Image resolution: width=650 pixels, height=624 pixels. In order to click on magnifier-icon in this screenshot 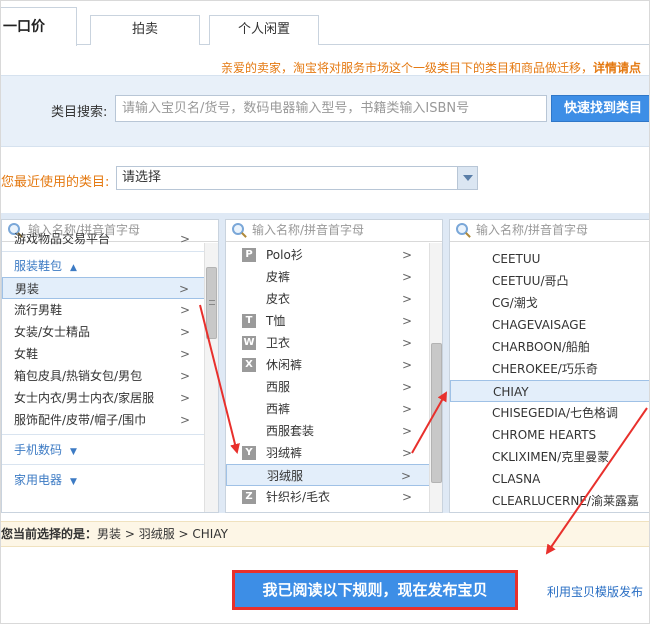, I will do `click(238, 229)`.